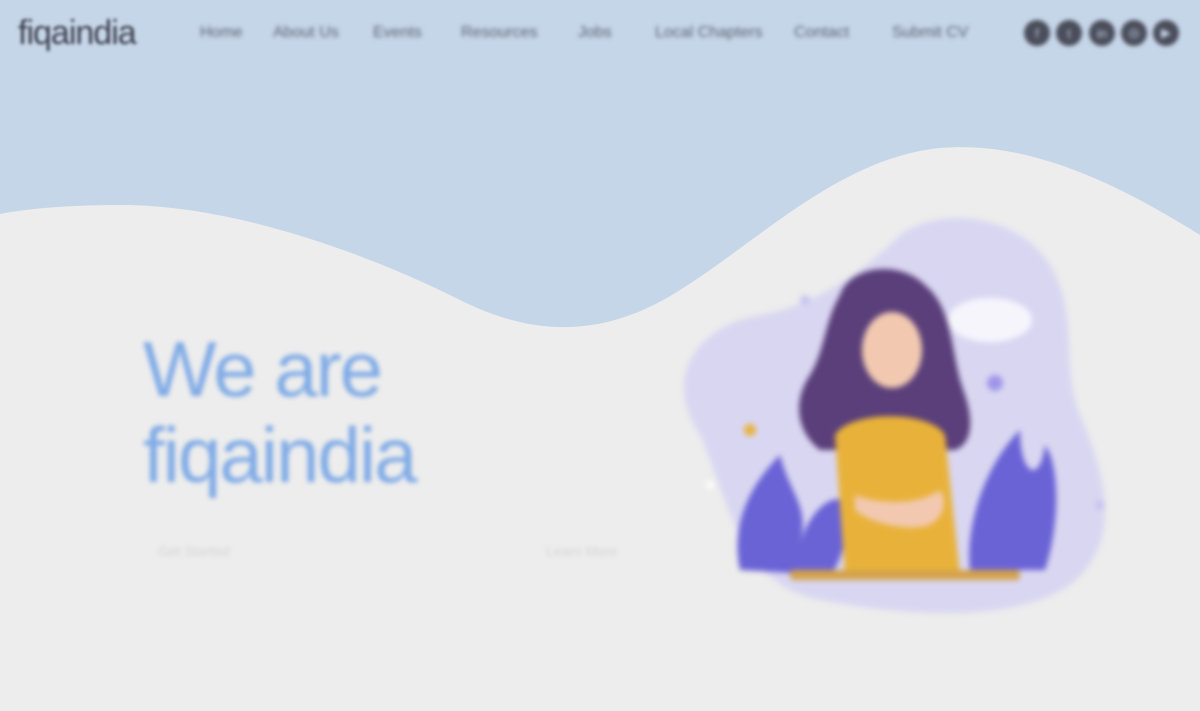  I want to click on learn-more-button: Learn More, so click(582, 551).